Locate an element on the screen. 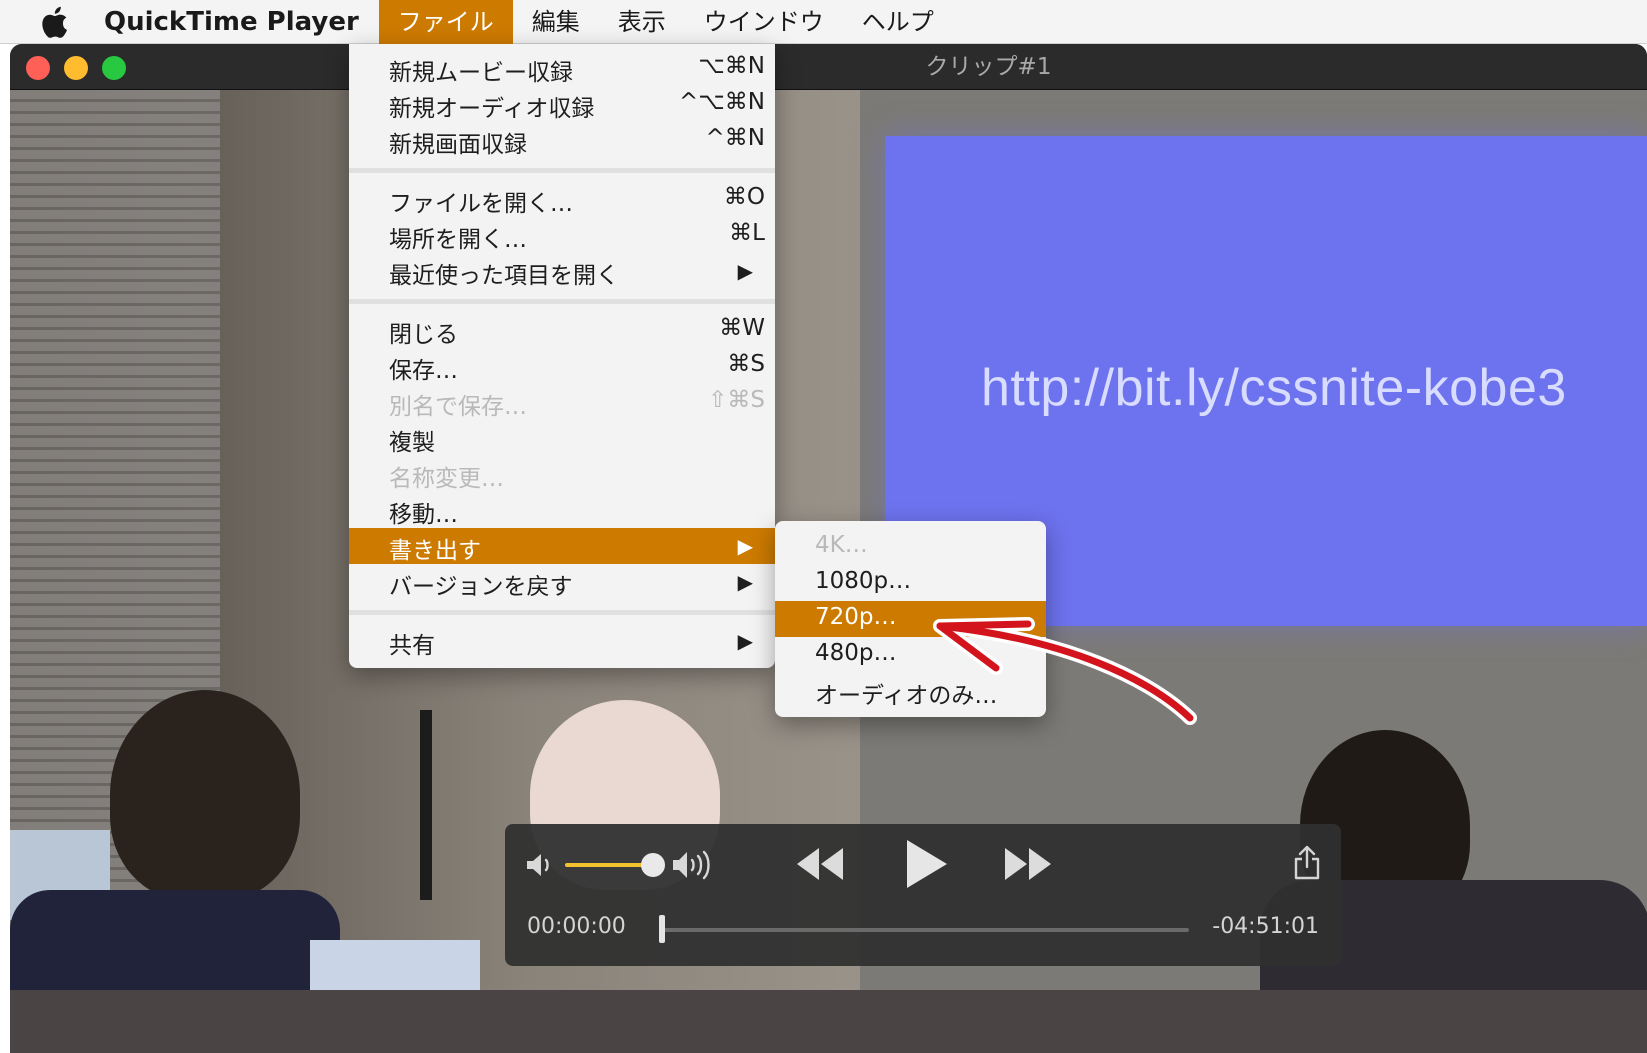 The height and width of the screenshot is (1053, 1647). time-elapsed: 00:00:00 is located at coordinates (576, 926).